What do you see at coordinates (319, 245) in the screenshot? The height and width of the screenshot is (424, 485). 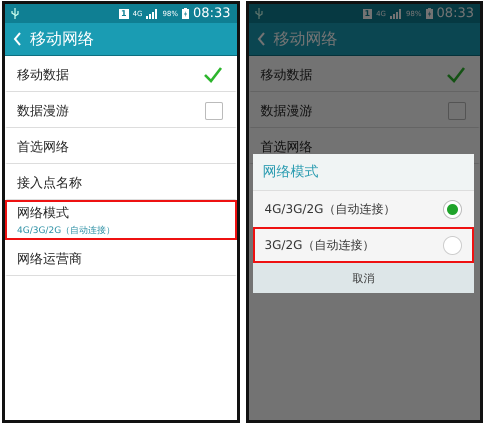 I see `option-label: 3G/2G（自动连接）` at bounding box center [319, 245].